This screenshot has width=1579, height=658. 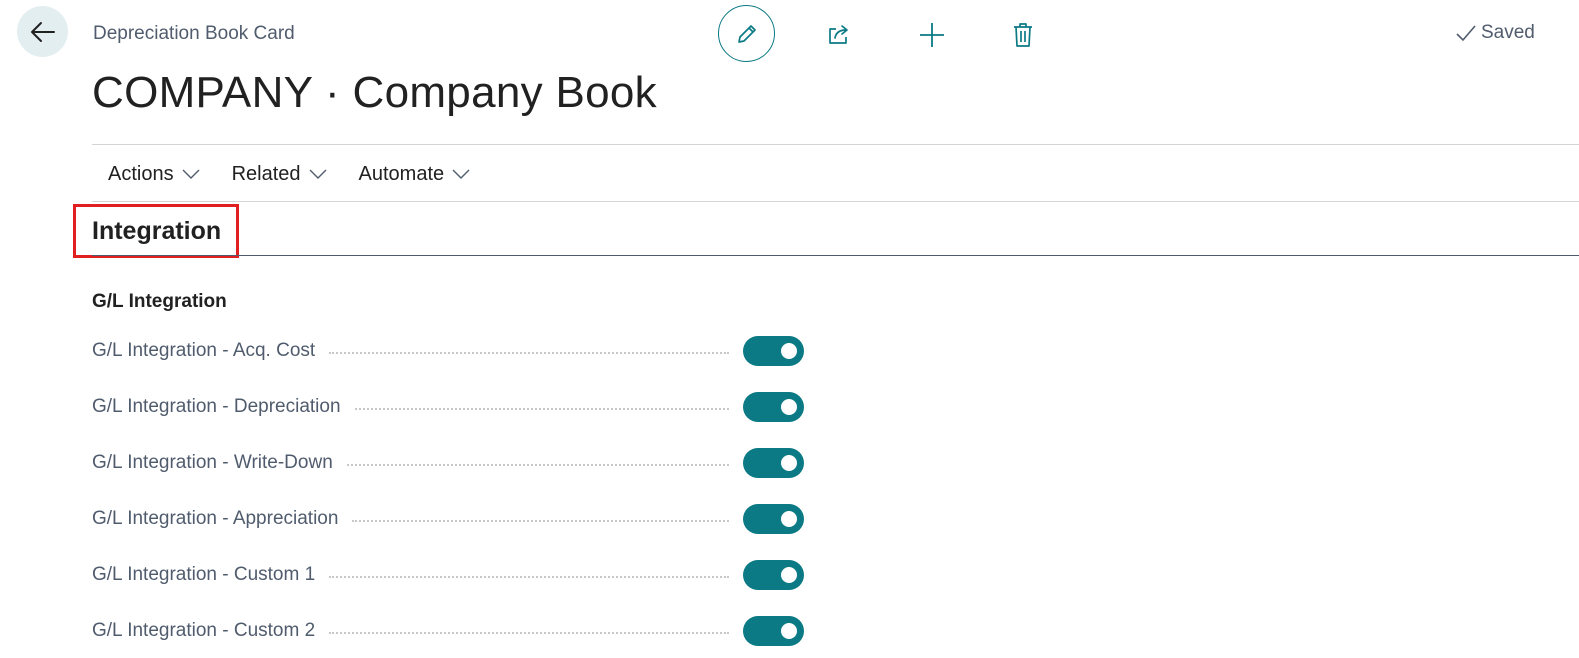 I want to click on saved-status: Saved, so click(x=1495, y=33).